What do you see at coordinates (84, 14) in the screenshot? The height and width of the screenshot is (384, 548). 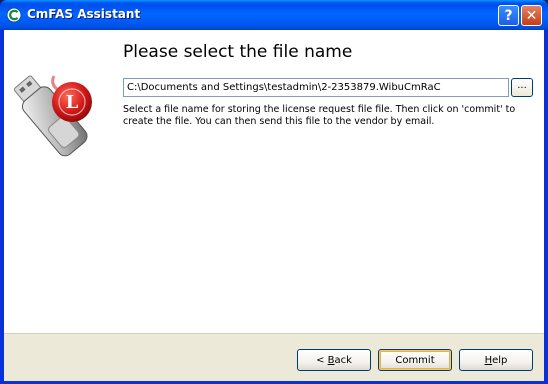 I see `window-title: CmFAS Assistant` at bounding box center [84, 14].